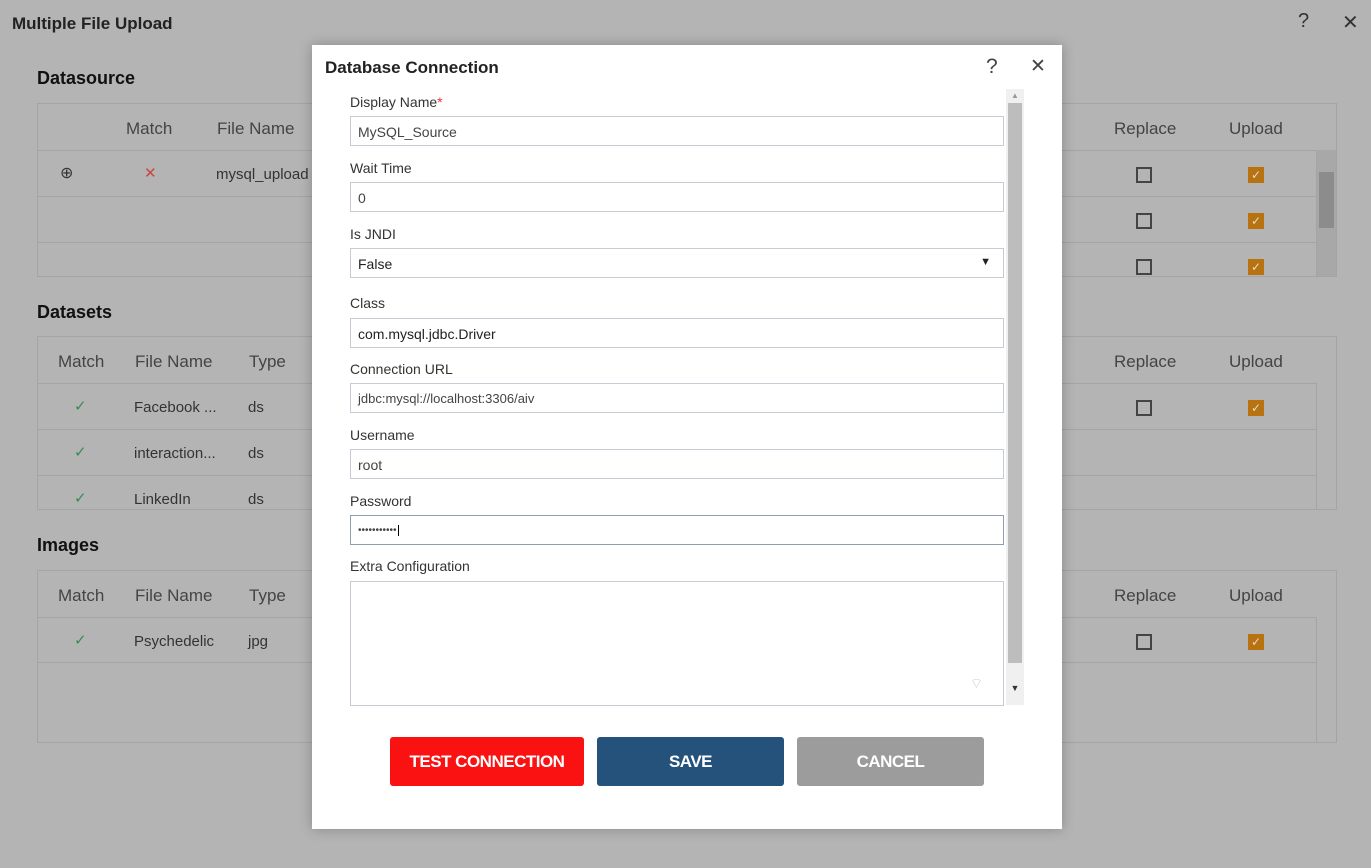 The height and width of the screenshot is (868, 1371). I want to click on is-jndi-label: Is JNDI, so click(373, 234).